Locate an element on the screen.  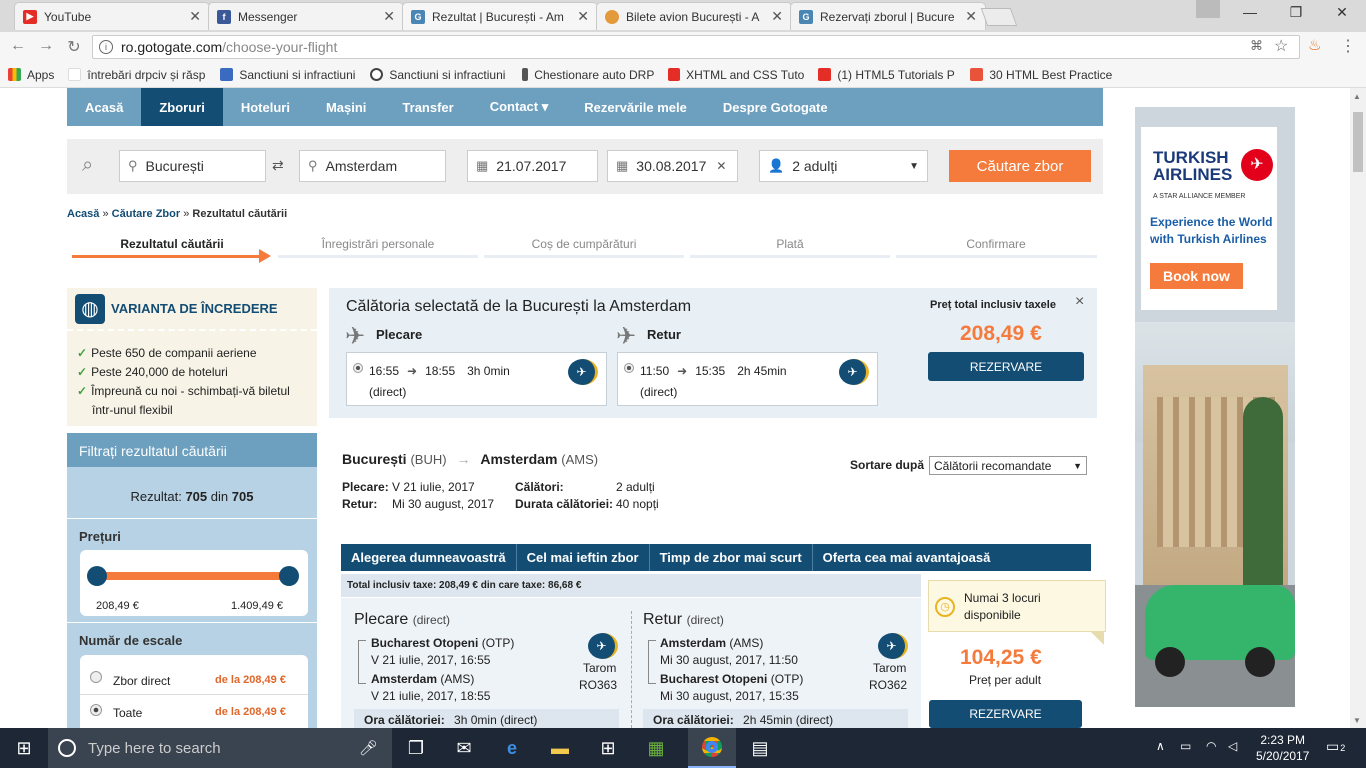
tab-oferta: Oferta cea mai avantajoasă is located at coordinates (907, 557).